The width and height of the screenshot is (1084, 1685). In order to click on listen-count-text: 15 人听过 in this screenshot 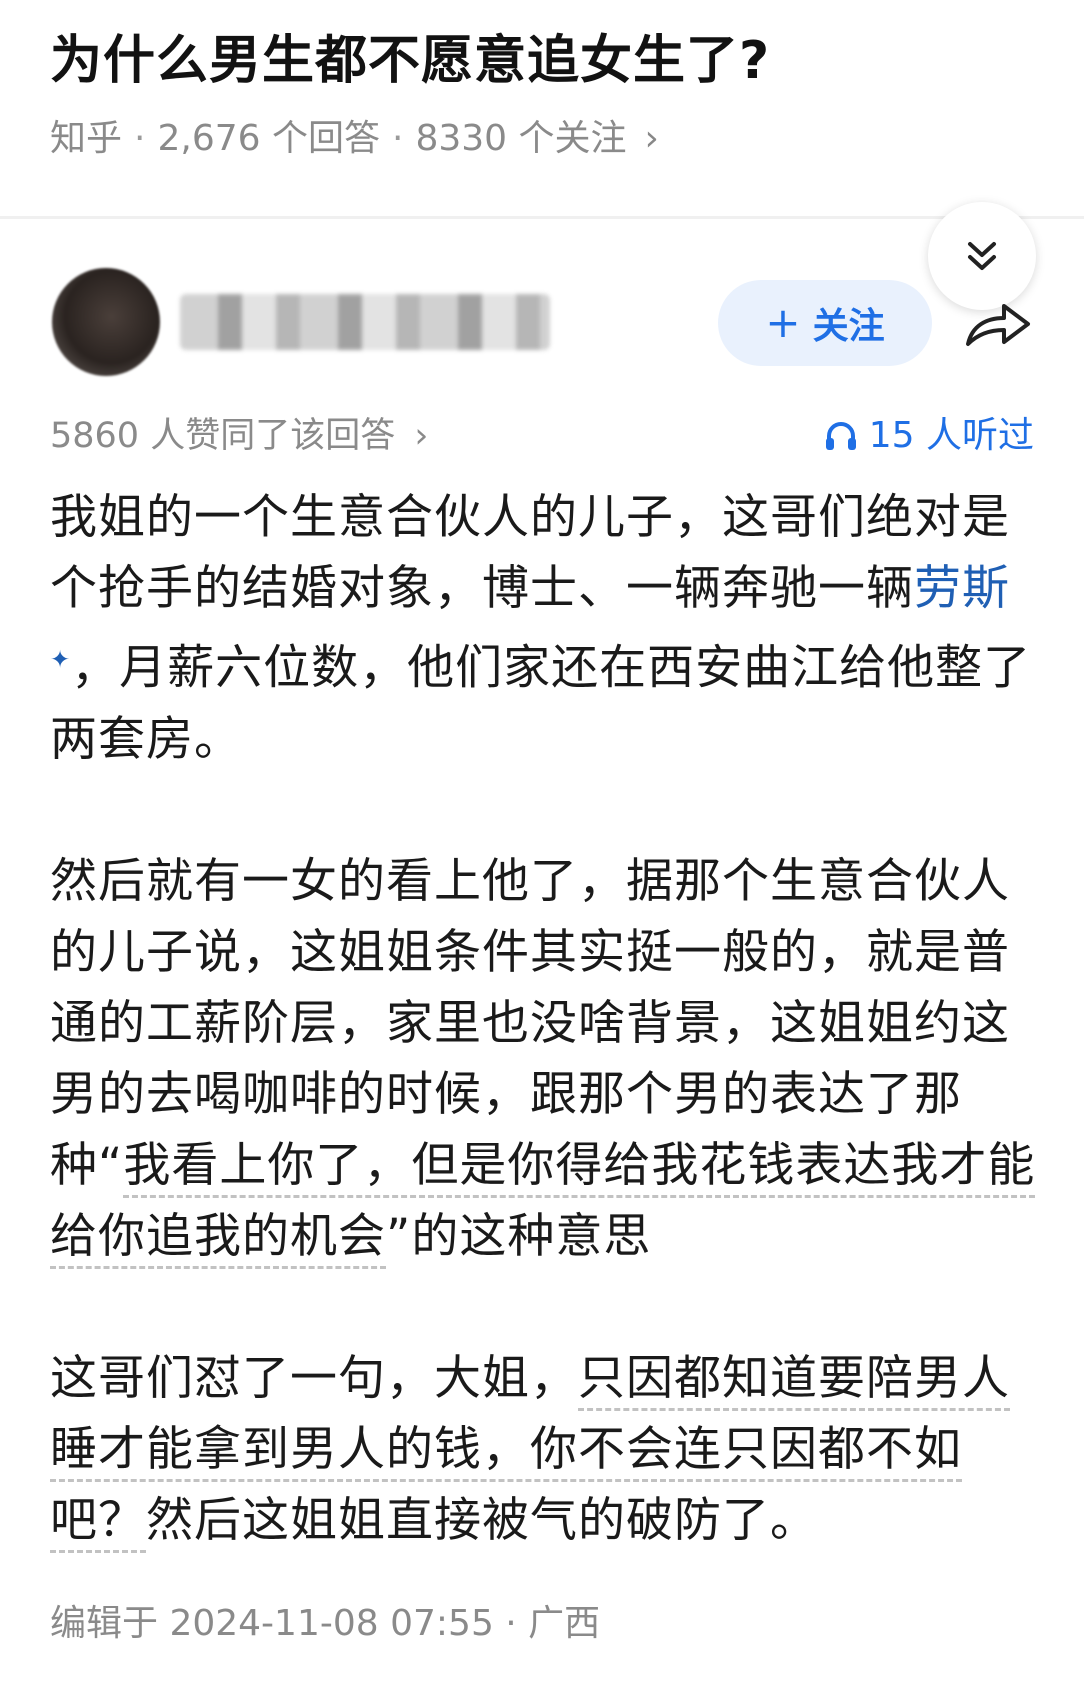, I will do `click(951, 435)`.